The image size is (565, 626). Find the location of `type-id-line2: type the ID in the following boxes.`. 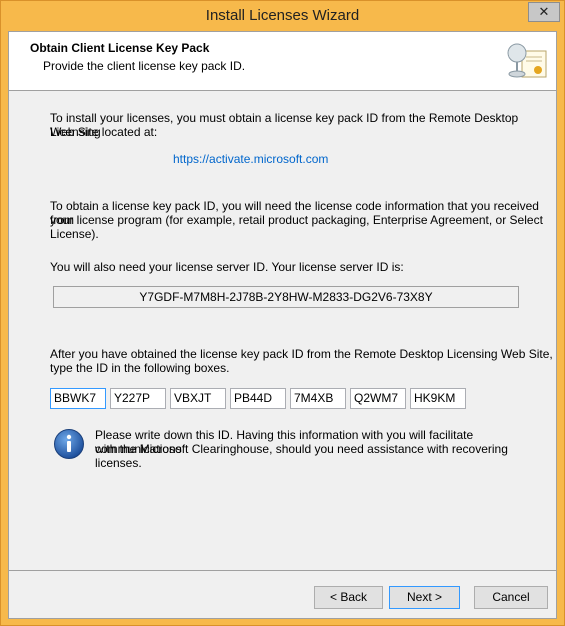

type-id-line2: type the ID in the following boxes. is located at coordinates (140, 368).